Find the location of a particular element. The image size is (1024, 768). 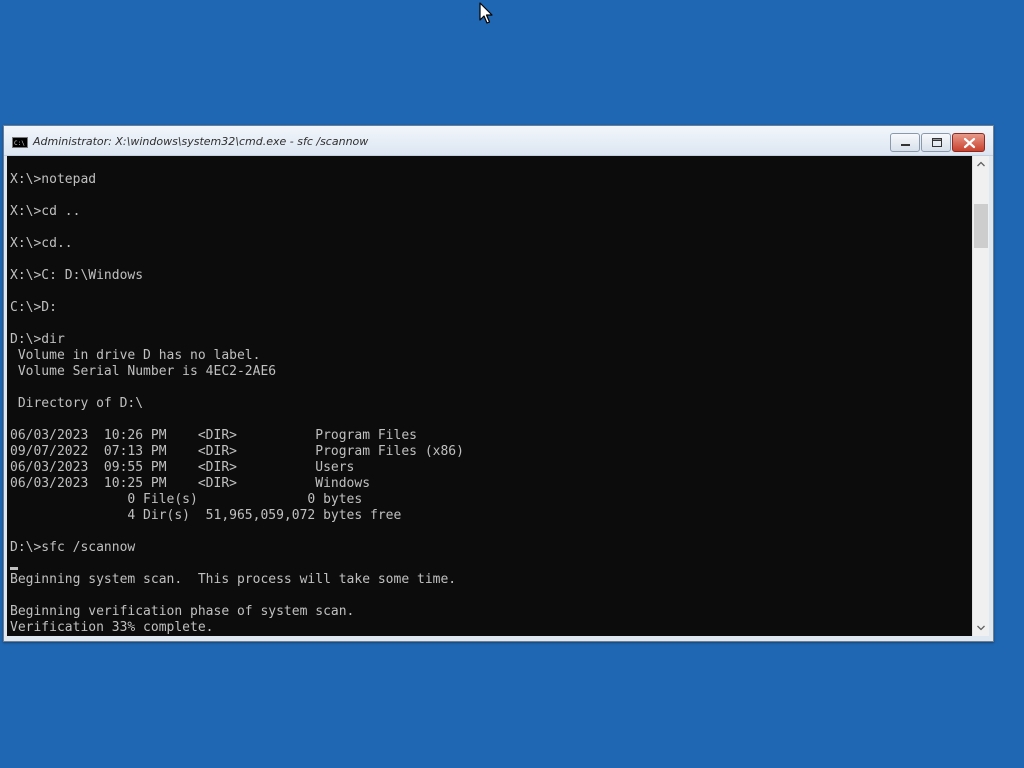

mouse-pointer-icon is located at coordinates (487, 14).